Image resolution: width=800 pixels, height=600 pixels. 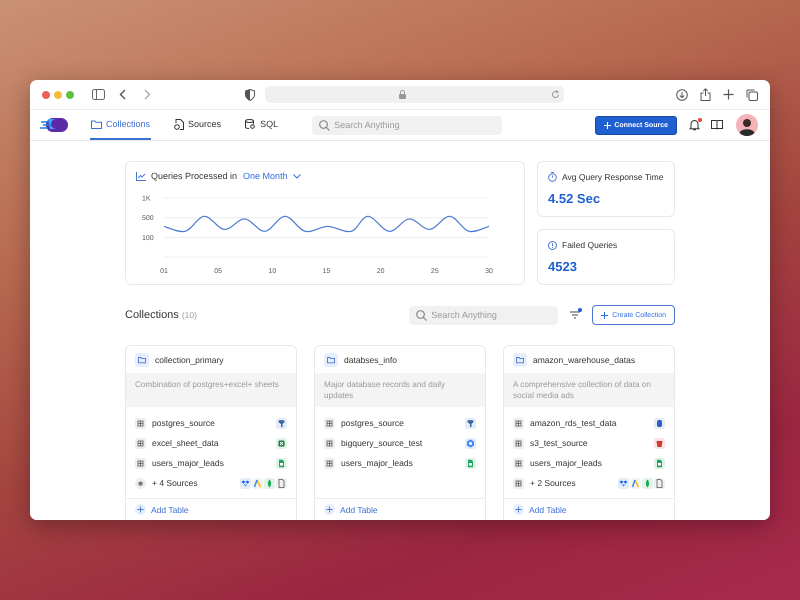 What do you see at coordinates (262, 125) in the screenshot?
I see `nav-tab: SQL` at bounding box center [262, 125].